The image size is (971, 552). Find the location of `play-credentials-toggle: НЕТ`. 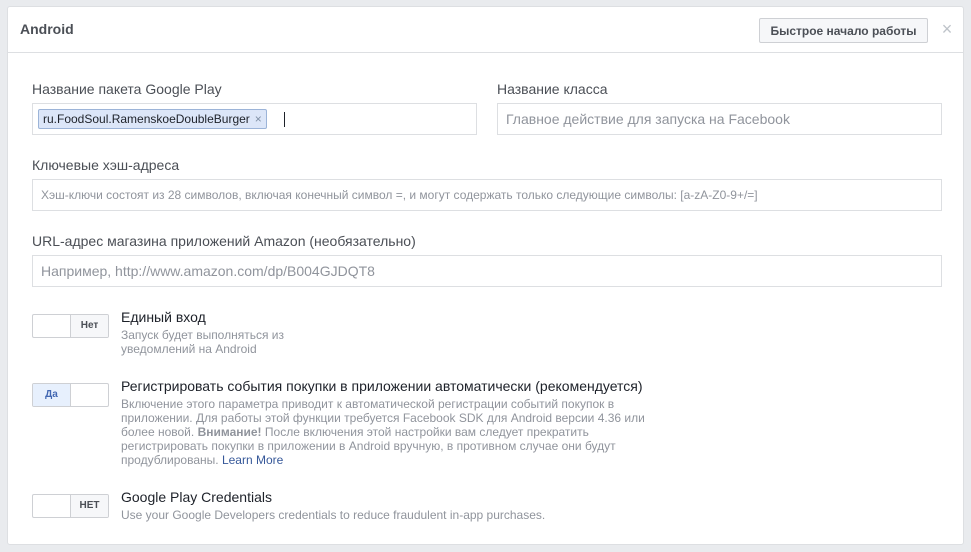

play-credentials-toggle: НЕТ is located at coordinates (70, 506).